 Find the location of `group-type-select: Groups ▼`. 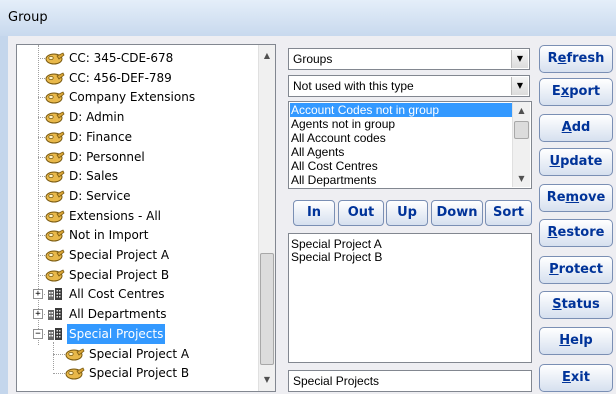

group-type-select: Groups ▼ is located at coordinates (409, 59).